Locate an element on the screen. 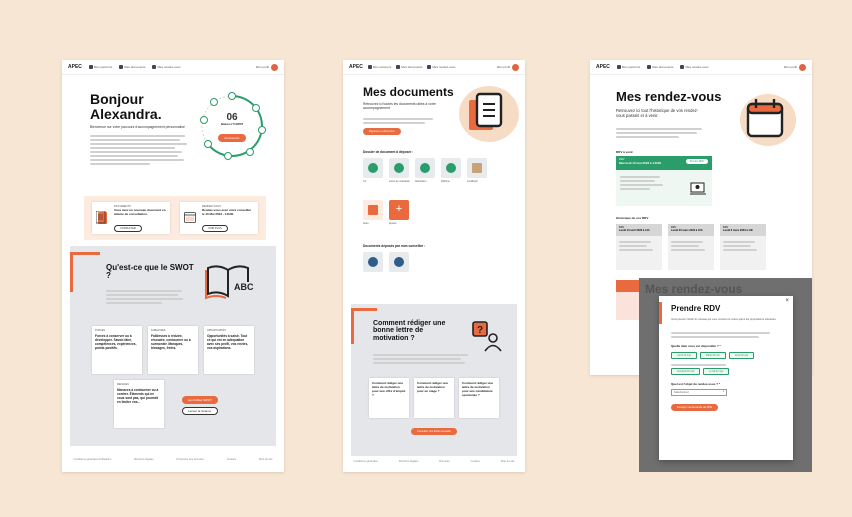 The width and height of the screenshot is (852, 517). date-option: Mardi 16 mai is located at coordinates (712, 355).